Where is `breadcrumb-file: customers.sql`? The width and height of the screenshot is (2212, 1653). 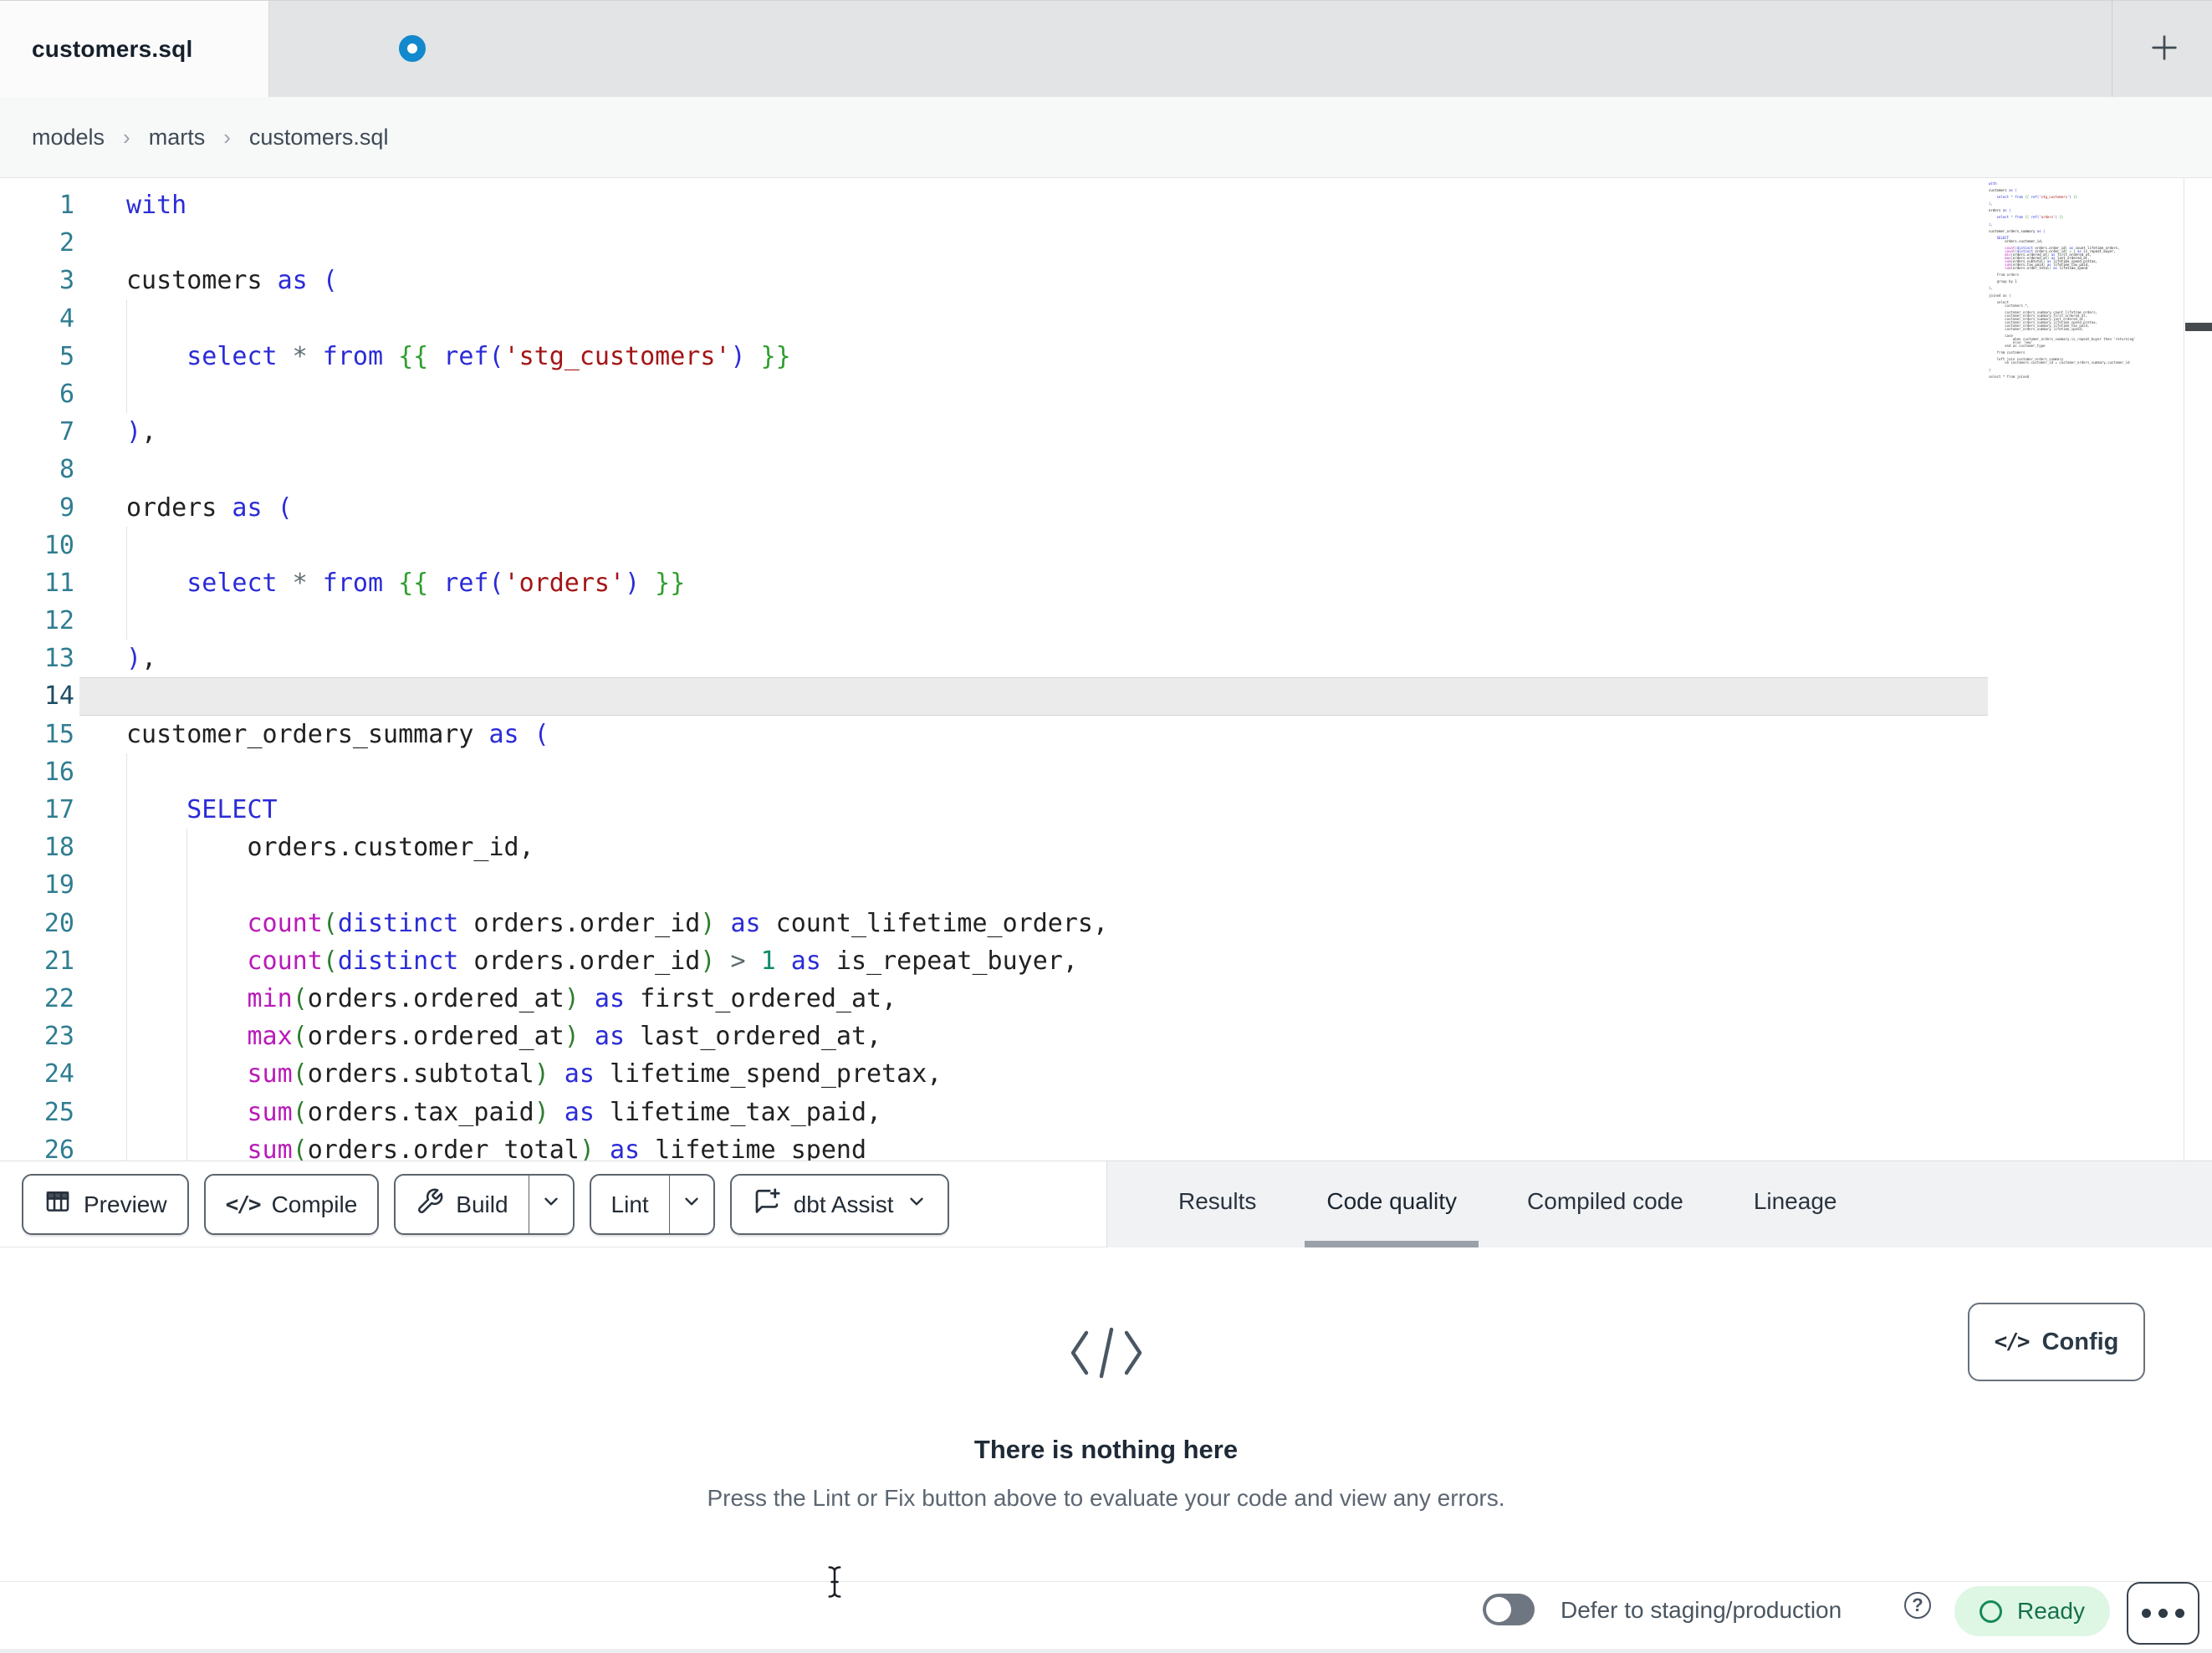
breadcrumb-file: customers.sql is located at coordinates (319, 138).